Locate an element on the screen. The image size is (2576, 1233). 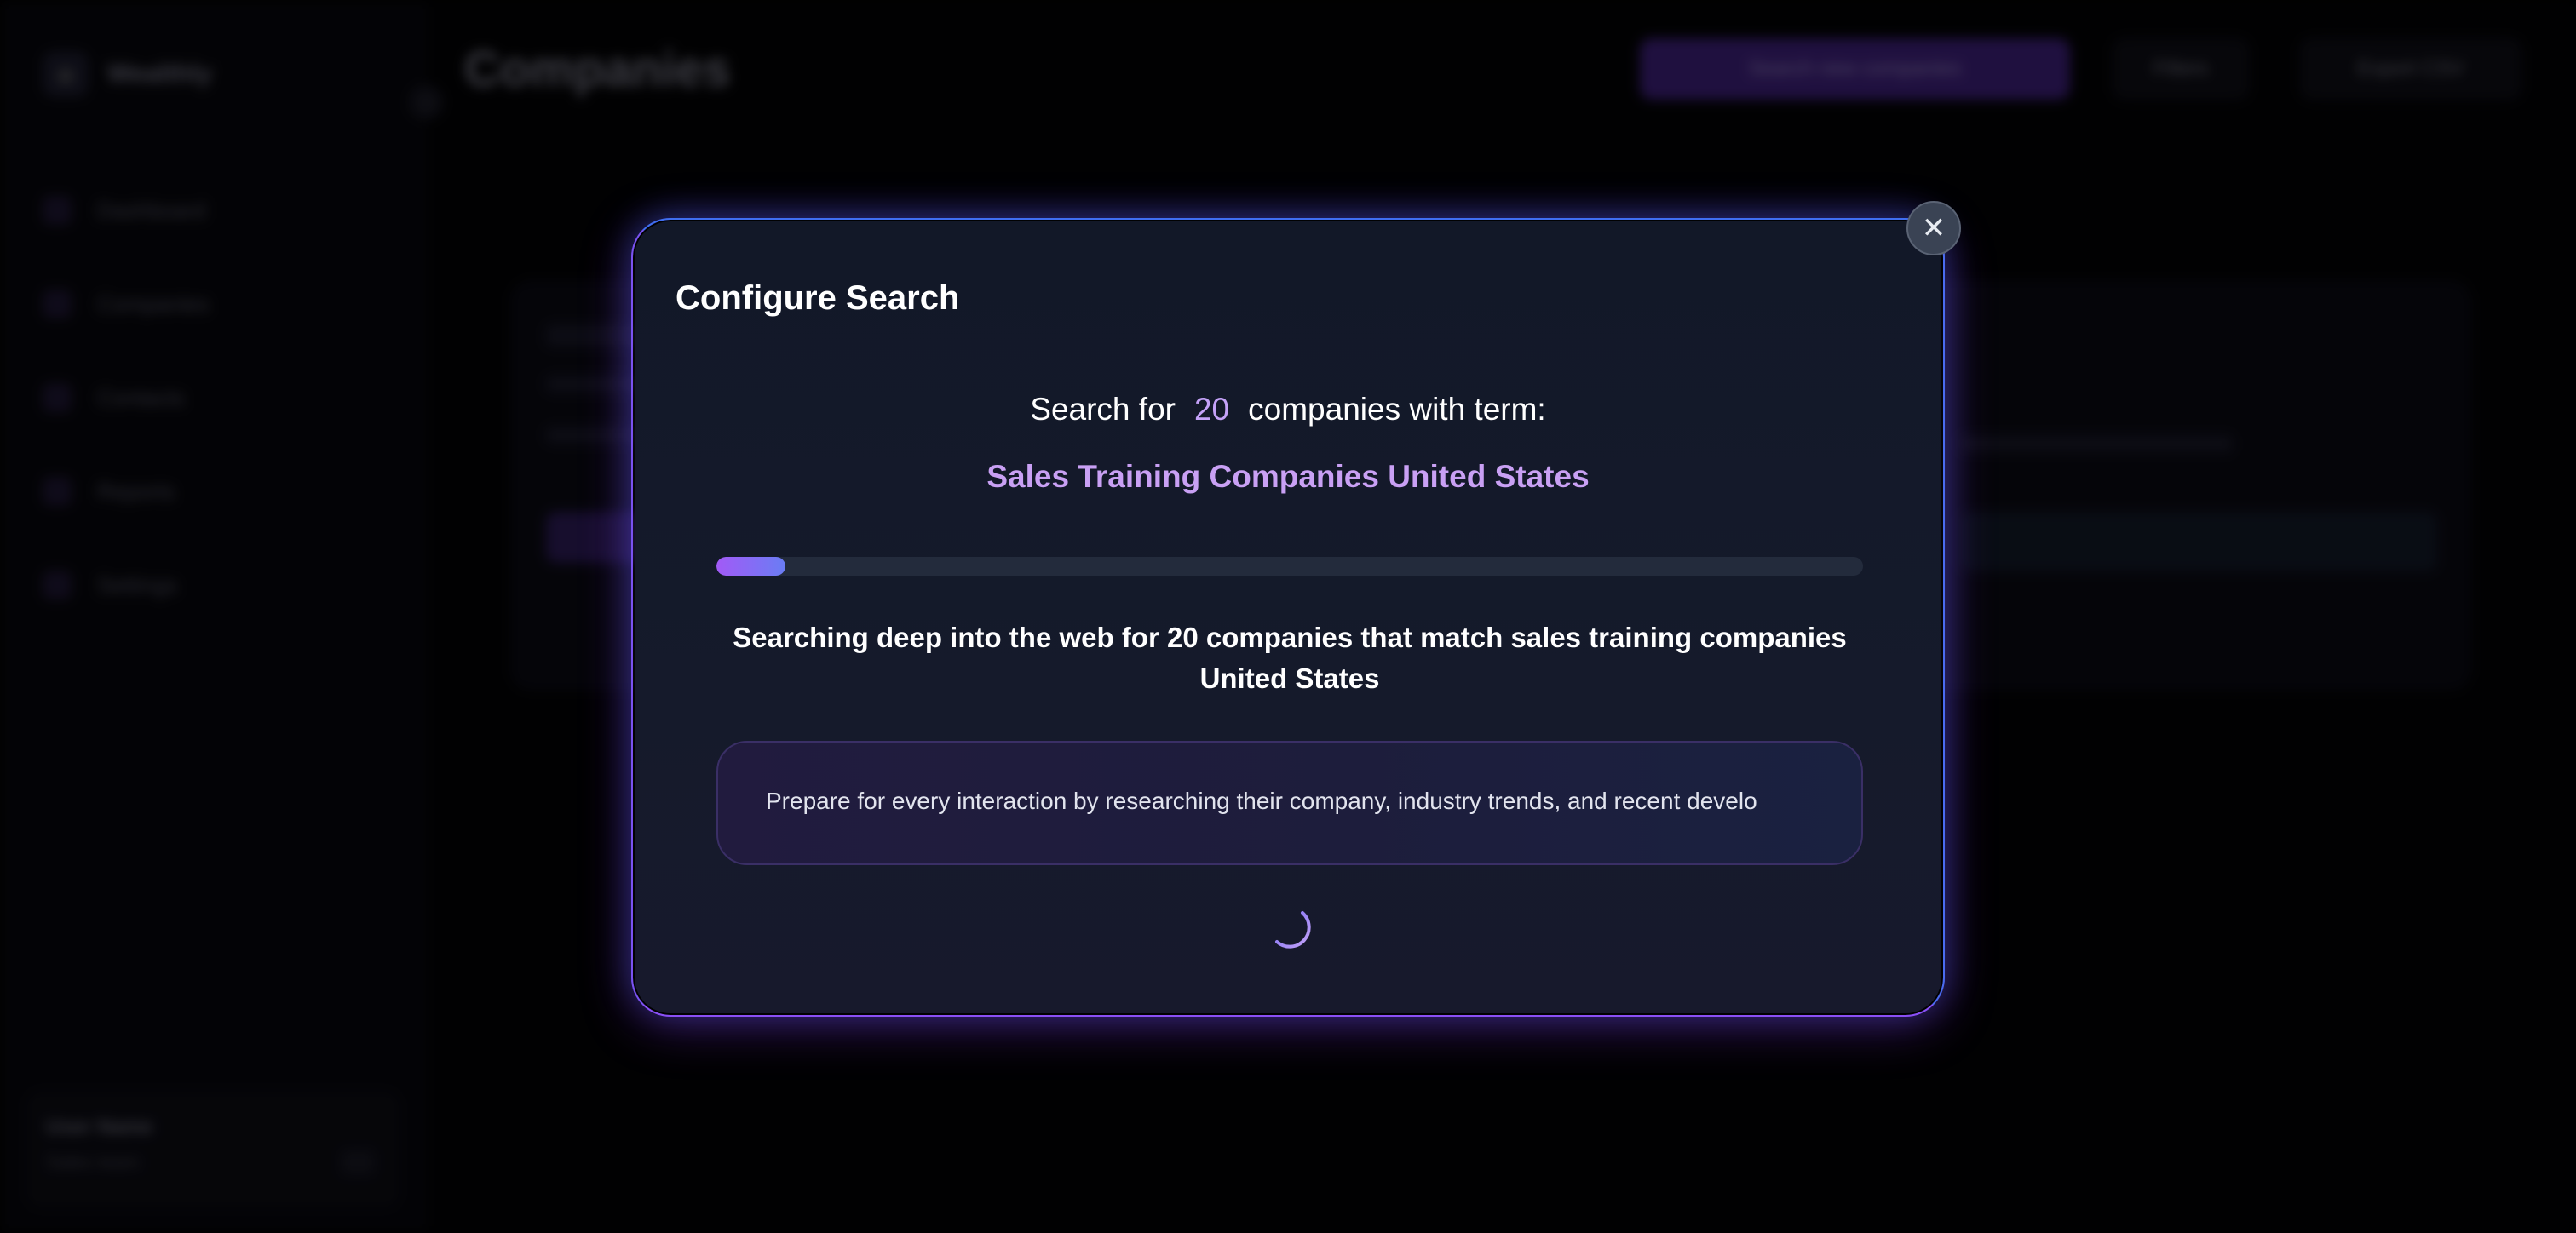
users-icon is located at coordinates (57, 397).